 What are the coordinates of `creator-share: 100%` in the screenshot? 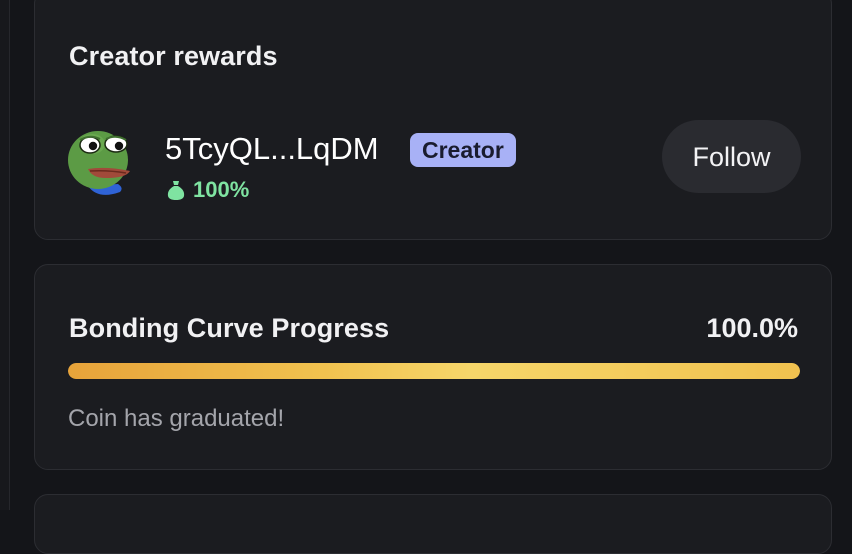 It's located at (207, 190).